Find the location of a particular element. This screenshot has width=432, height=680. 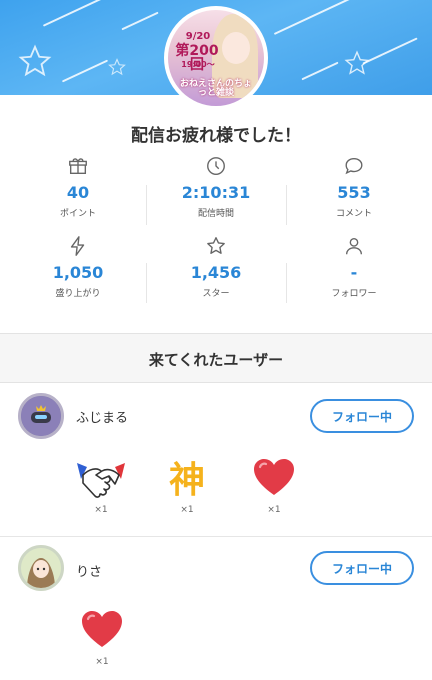

lightning-icon is located at coordinates (77, 246).